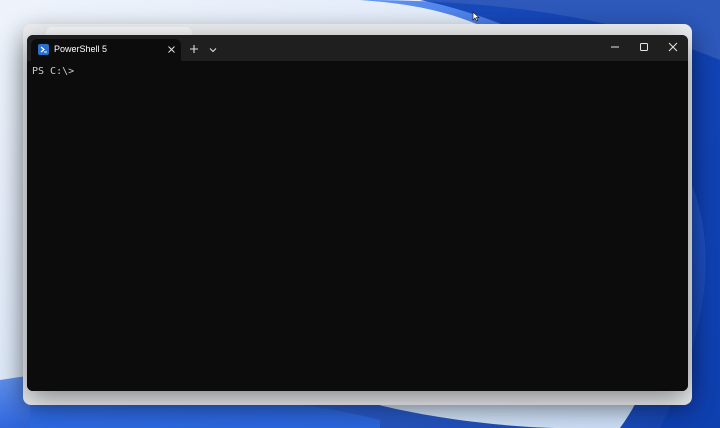 The height and width of the screenshot is (428, 720). I want to click on new-tab-button, so click(194, 48).